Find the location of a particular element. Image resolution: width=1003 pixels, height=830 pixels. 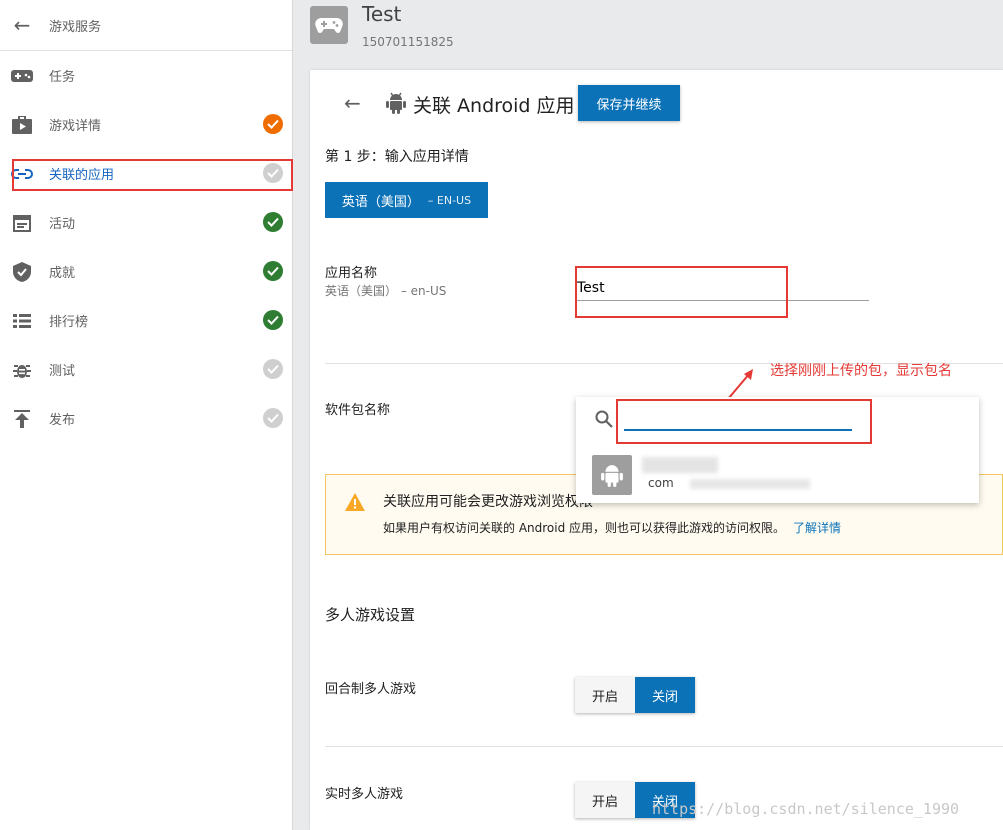

search-icon is located at coordinates (604, 421).